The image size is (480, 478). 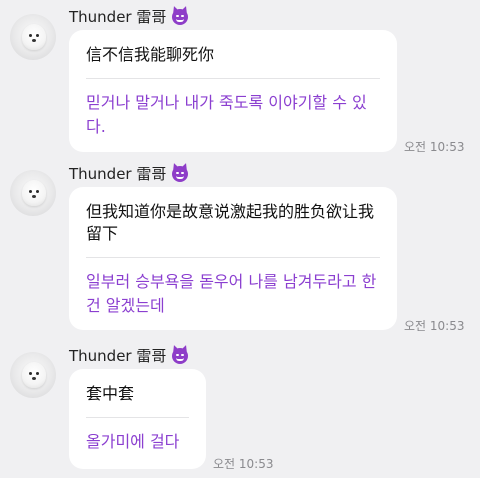 What do you see at coordinates (110, 393) in the screenshot?
I see `original-text: 套中套` at bounding box center [110, 393].